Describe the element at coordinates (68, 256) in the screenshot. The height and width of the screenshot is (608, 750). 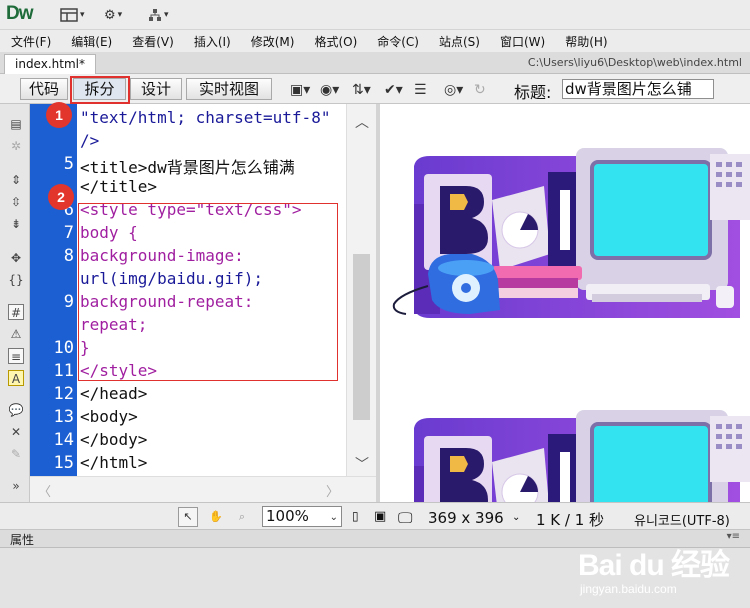
I see `line-number: 8` at that location.